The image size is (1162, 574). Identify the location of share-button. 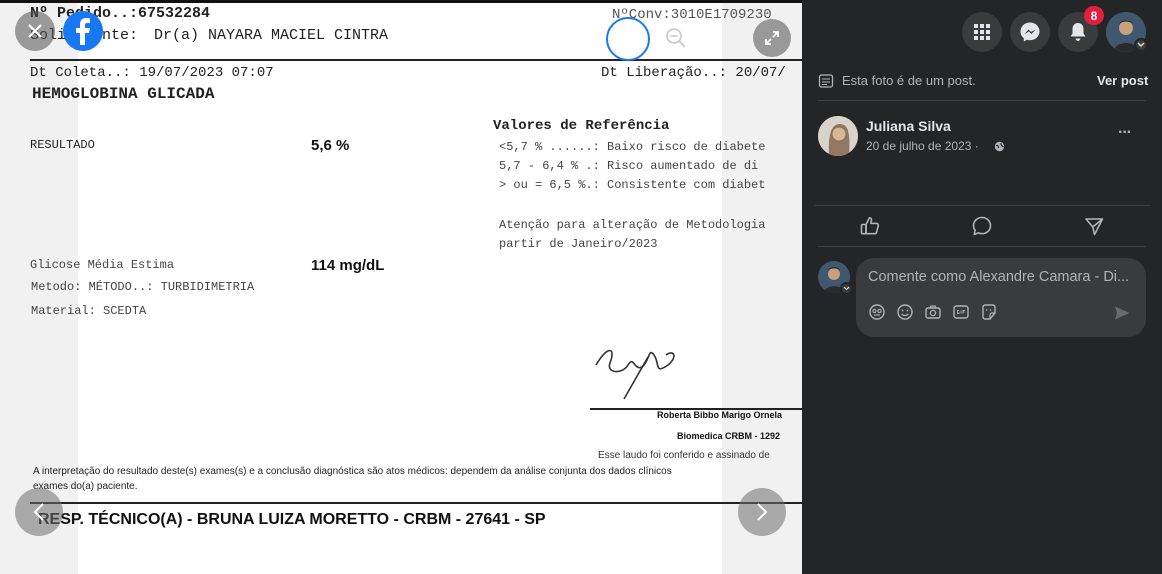
(1094, 226).